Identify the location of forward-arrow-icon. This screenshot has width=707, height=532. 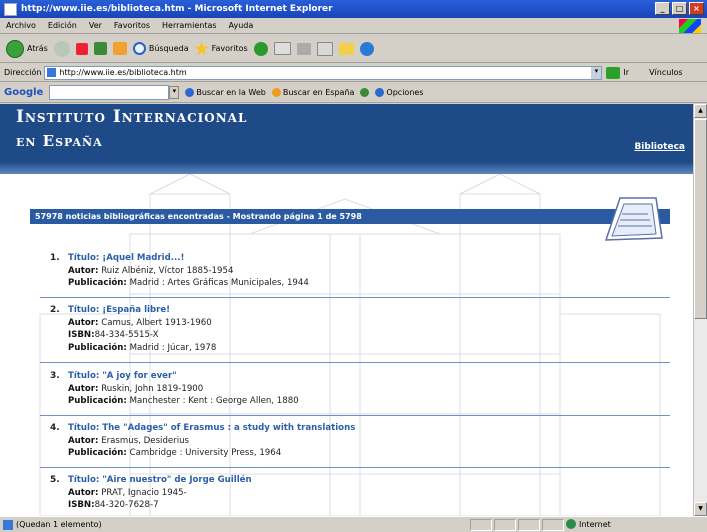
(61, 48).